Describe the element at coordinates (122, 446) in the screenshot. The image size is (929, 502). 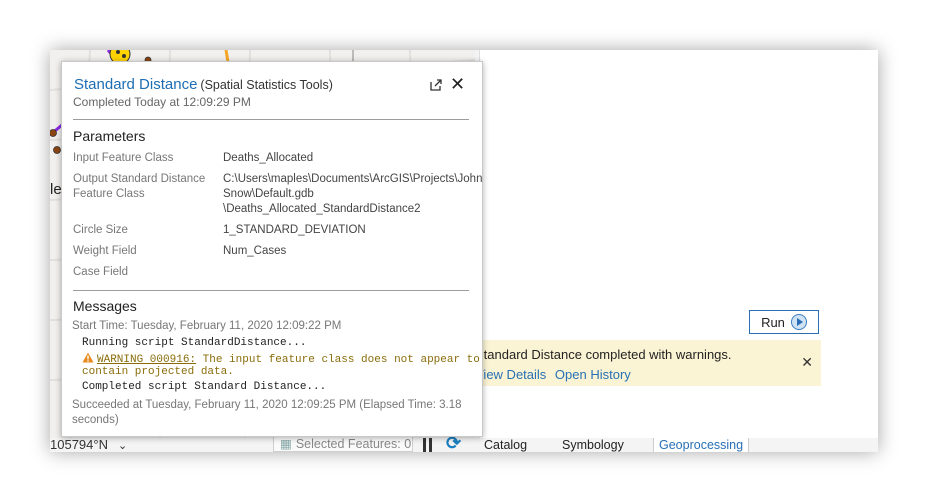
I see `chevron-down-icon: ⌄` at that location.